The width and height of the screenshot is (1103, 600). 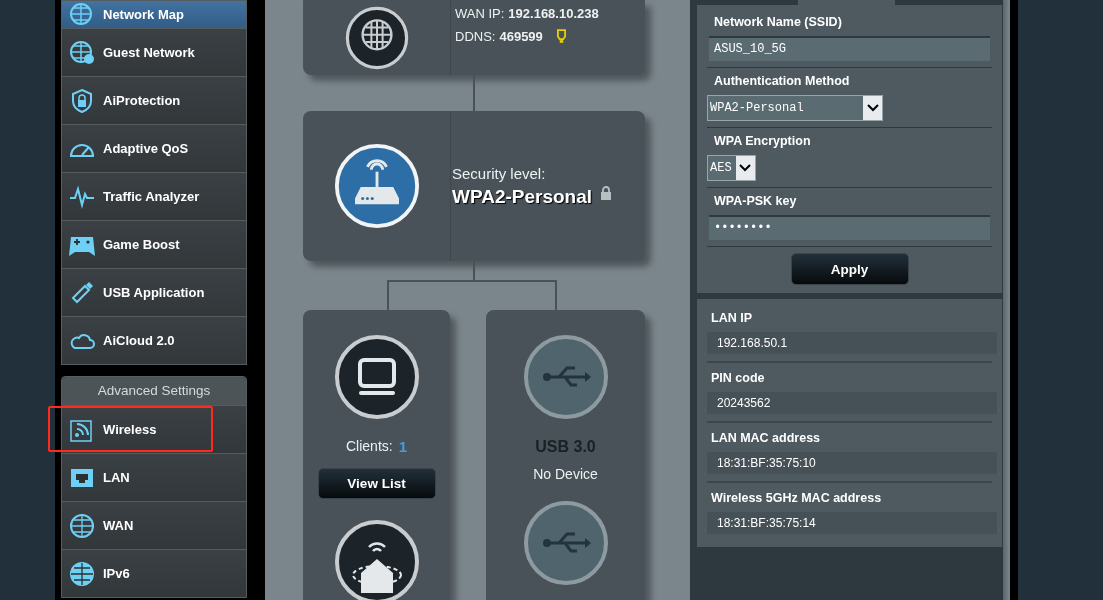 I want to click on security-label: Security level:, so click(x=499, y=173).